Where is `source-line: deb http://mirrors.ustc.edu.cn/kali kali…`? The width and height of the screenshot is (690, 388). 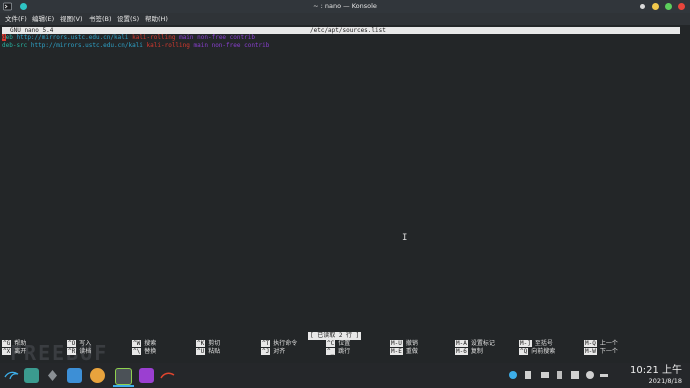 source-line: deb http://mirrors.ustc.edu.cn/kali kali… is located at coordinates (128, 38).